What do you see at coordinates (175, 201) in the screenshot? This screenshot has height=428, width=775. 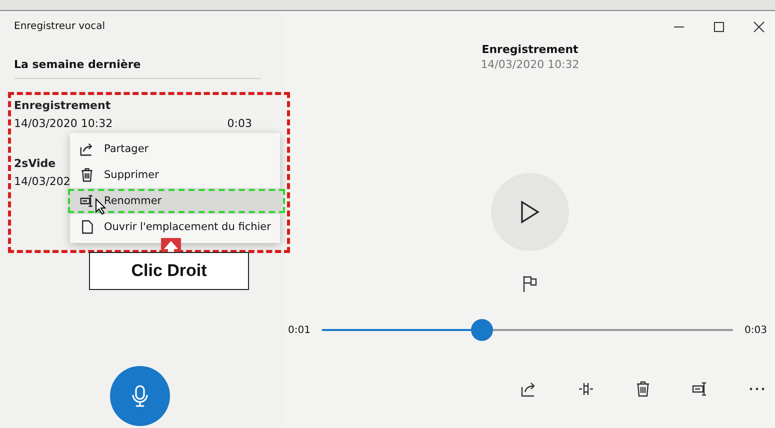 I see `menu-item: Renommer` at bounding box center [175, 201].